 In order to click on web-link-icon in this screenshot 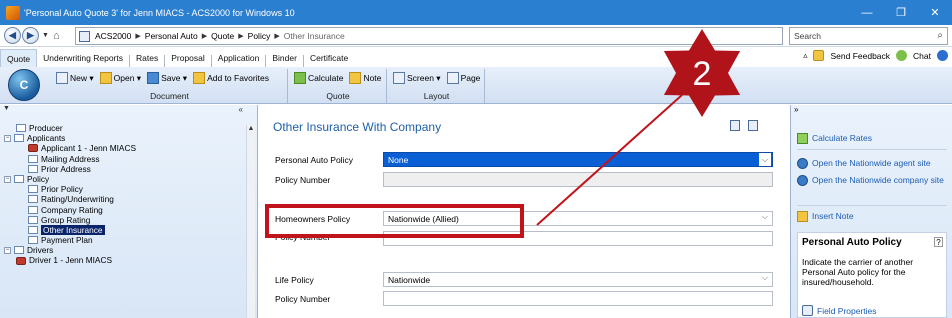, I will do `click(735, 125)`.